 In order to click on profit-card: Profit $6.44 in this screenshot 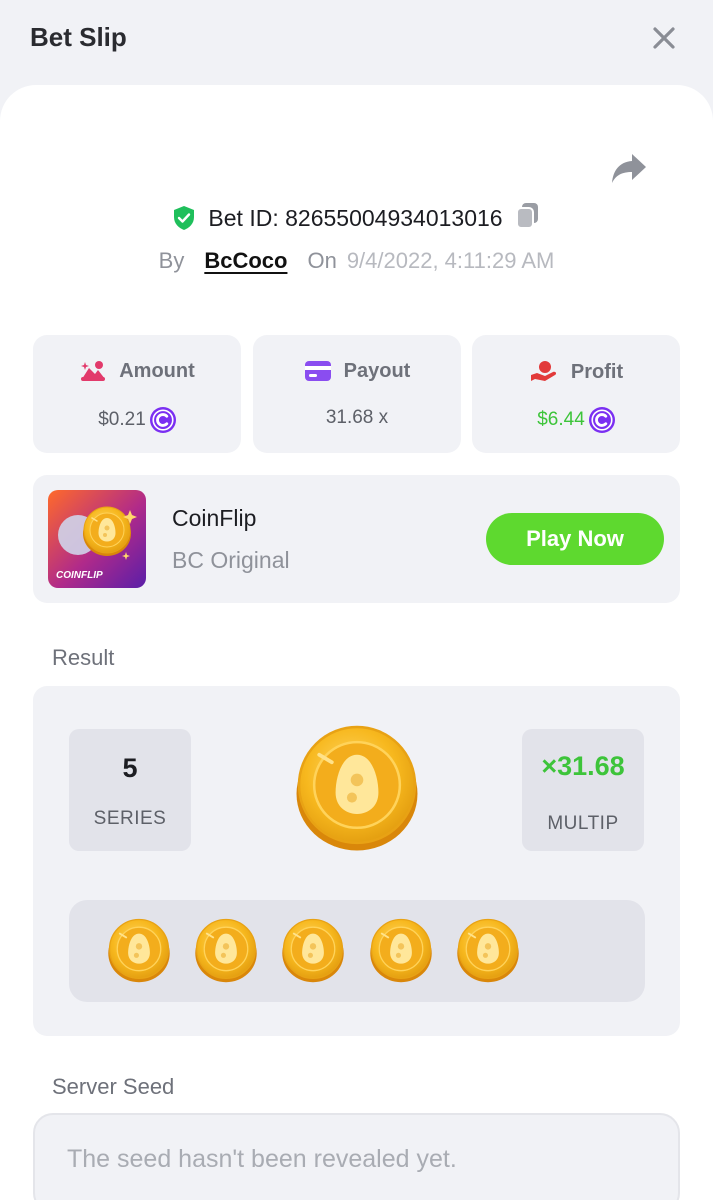, I will do `click(576, 394)`.